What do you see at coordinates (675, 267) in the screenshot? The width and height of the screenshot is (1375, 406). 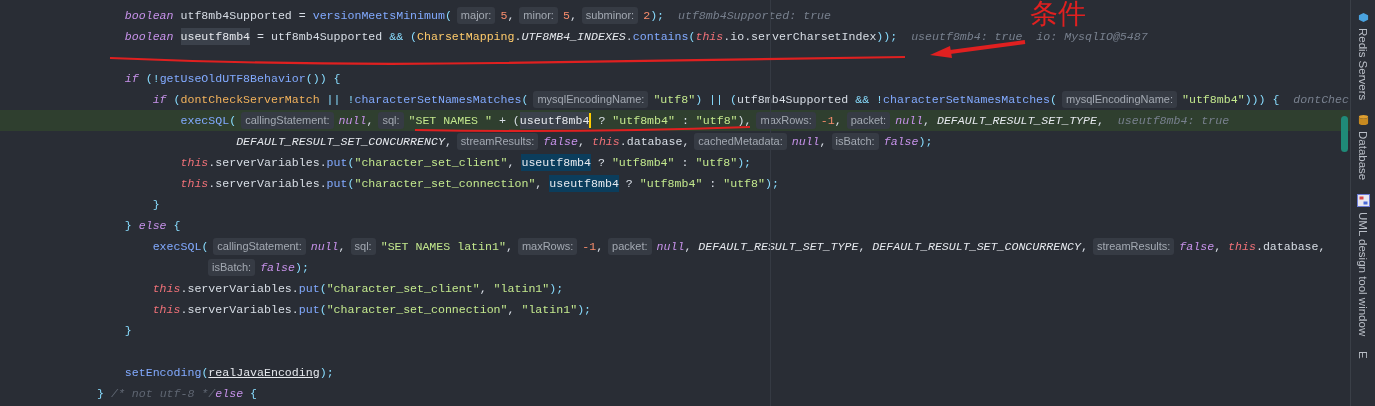 I see `code-line: isBatch: false);` at bounding box center [675, 267].